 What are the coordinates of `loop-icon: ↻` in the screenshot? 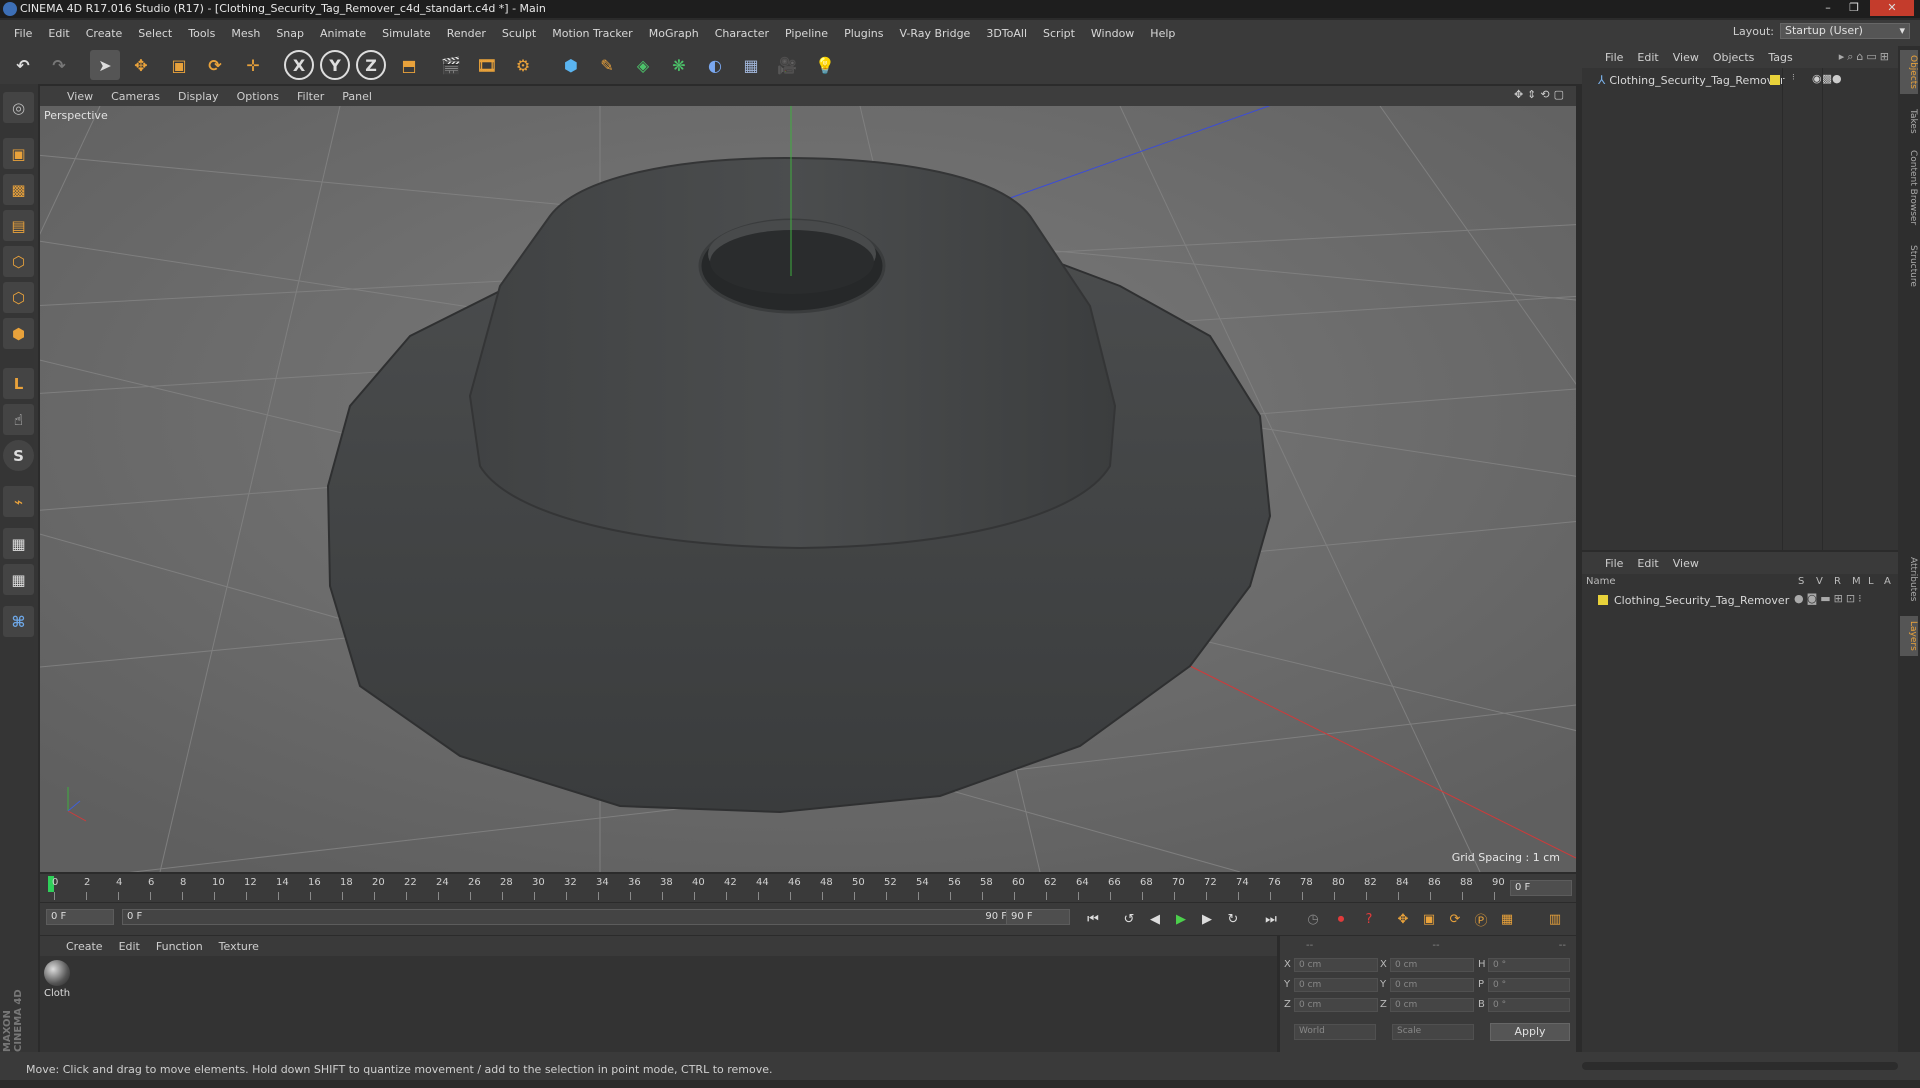 It's located at (1233, 919).